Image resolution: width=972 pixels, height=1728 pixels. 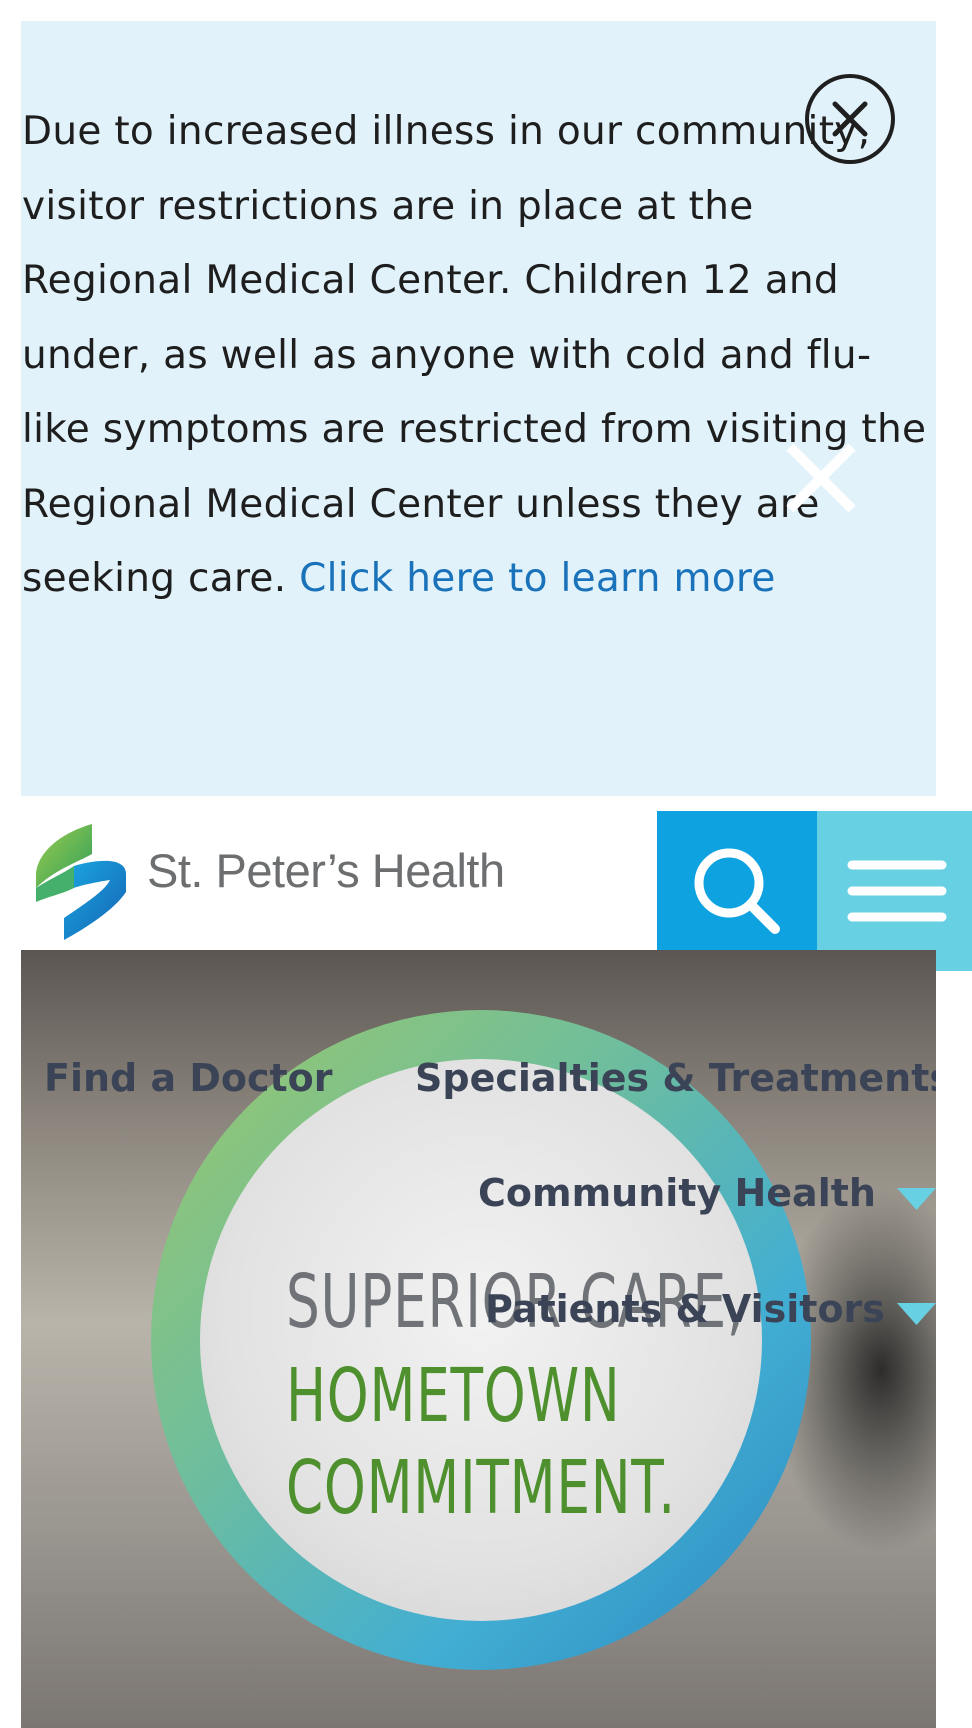 I want to click on close-alert-button, so click(x=850, y=119).